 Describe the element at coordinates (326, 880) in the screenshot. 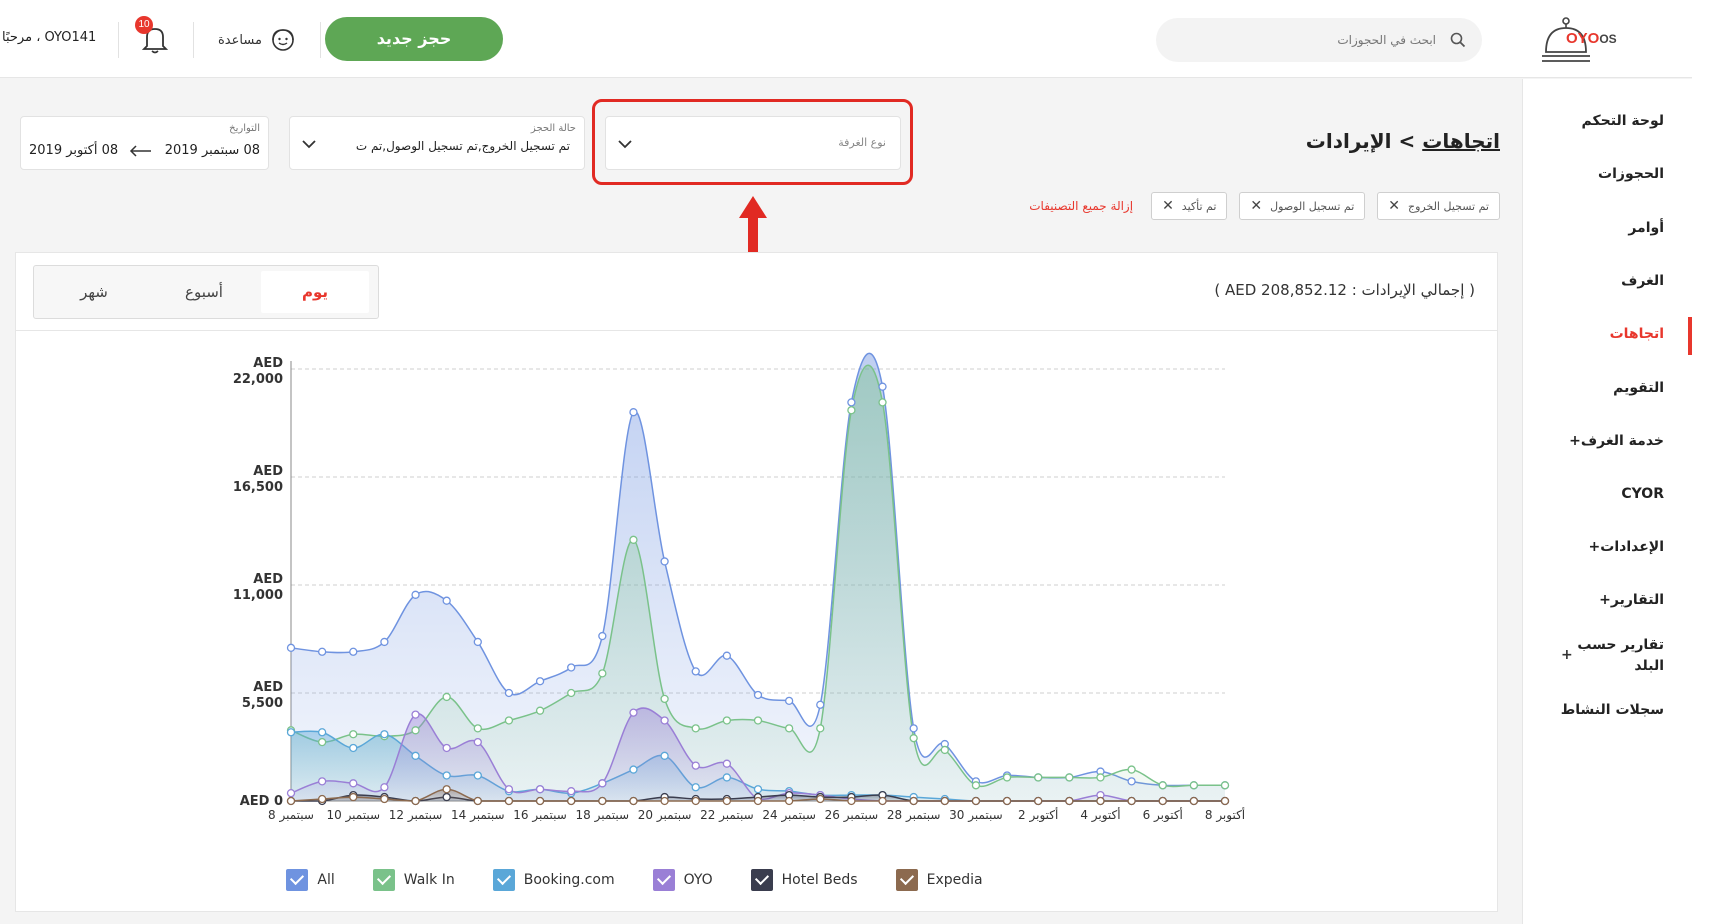

I see `legend-label: All` at that location.